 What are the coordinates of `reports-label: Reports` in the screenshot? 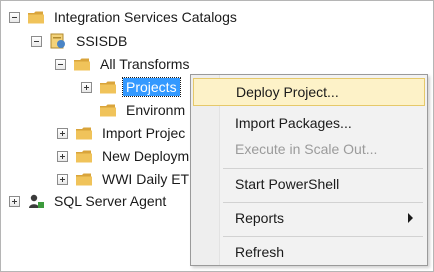 It's located at (260, 218).